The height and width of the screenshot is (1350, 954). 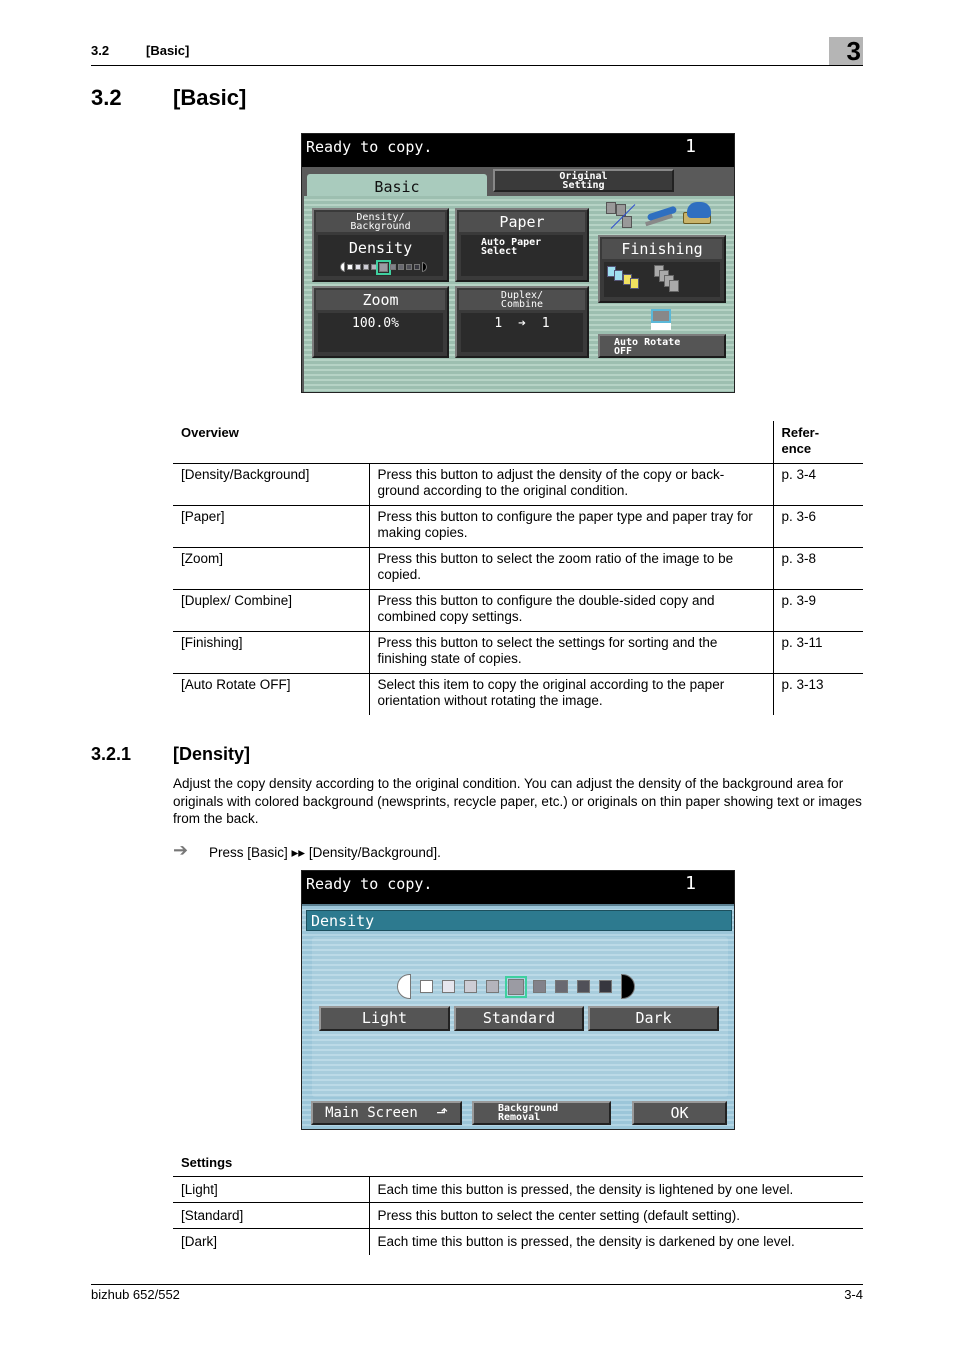 I want to click on chapter-number: 3, so click(x=853, y=51).